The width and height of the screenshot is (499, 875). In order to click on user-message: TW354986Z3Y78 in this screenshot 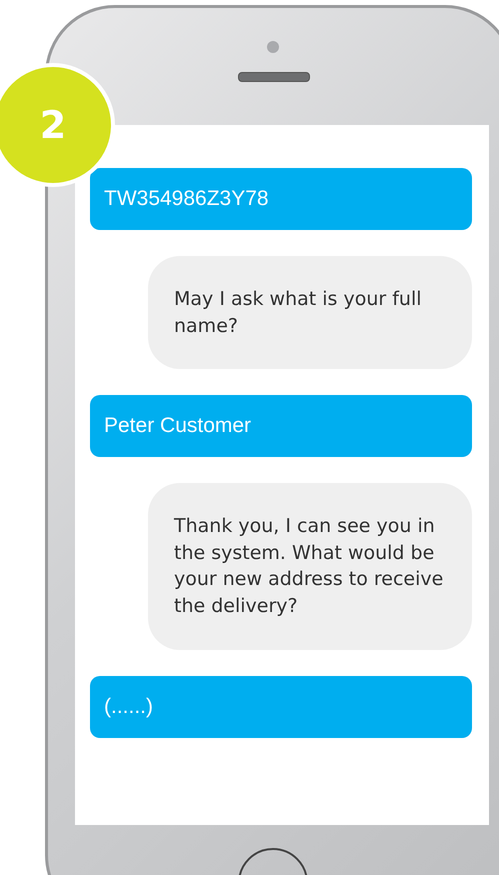, I will do `click(281, 199)`.